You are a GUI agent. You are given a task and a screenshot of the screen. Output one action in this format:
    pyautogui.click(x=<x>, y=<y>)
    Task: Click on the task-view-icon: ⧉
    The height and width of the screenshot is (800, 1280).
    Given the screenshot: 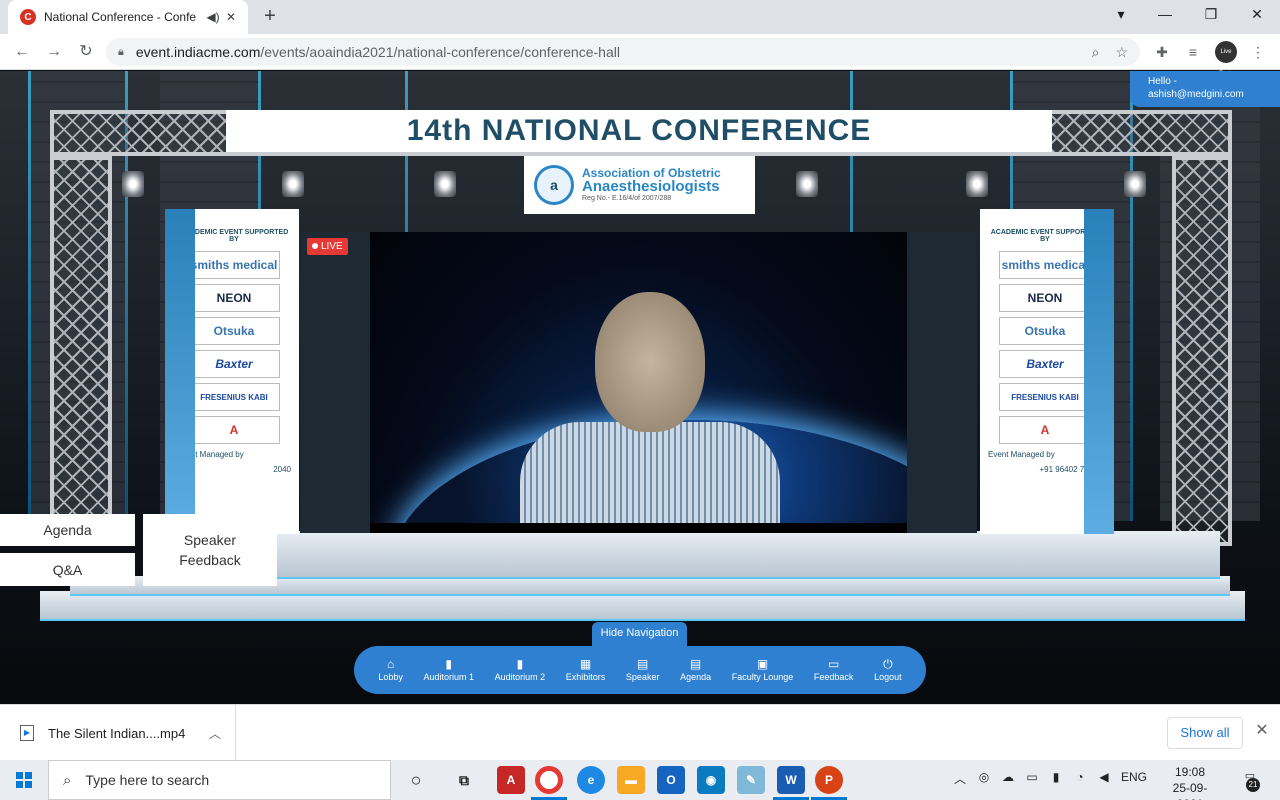 What is the action you would take?
    pyautogui.click(x=464, y=780)
    